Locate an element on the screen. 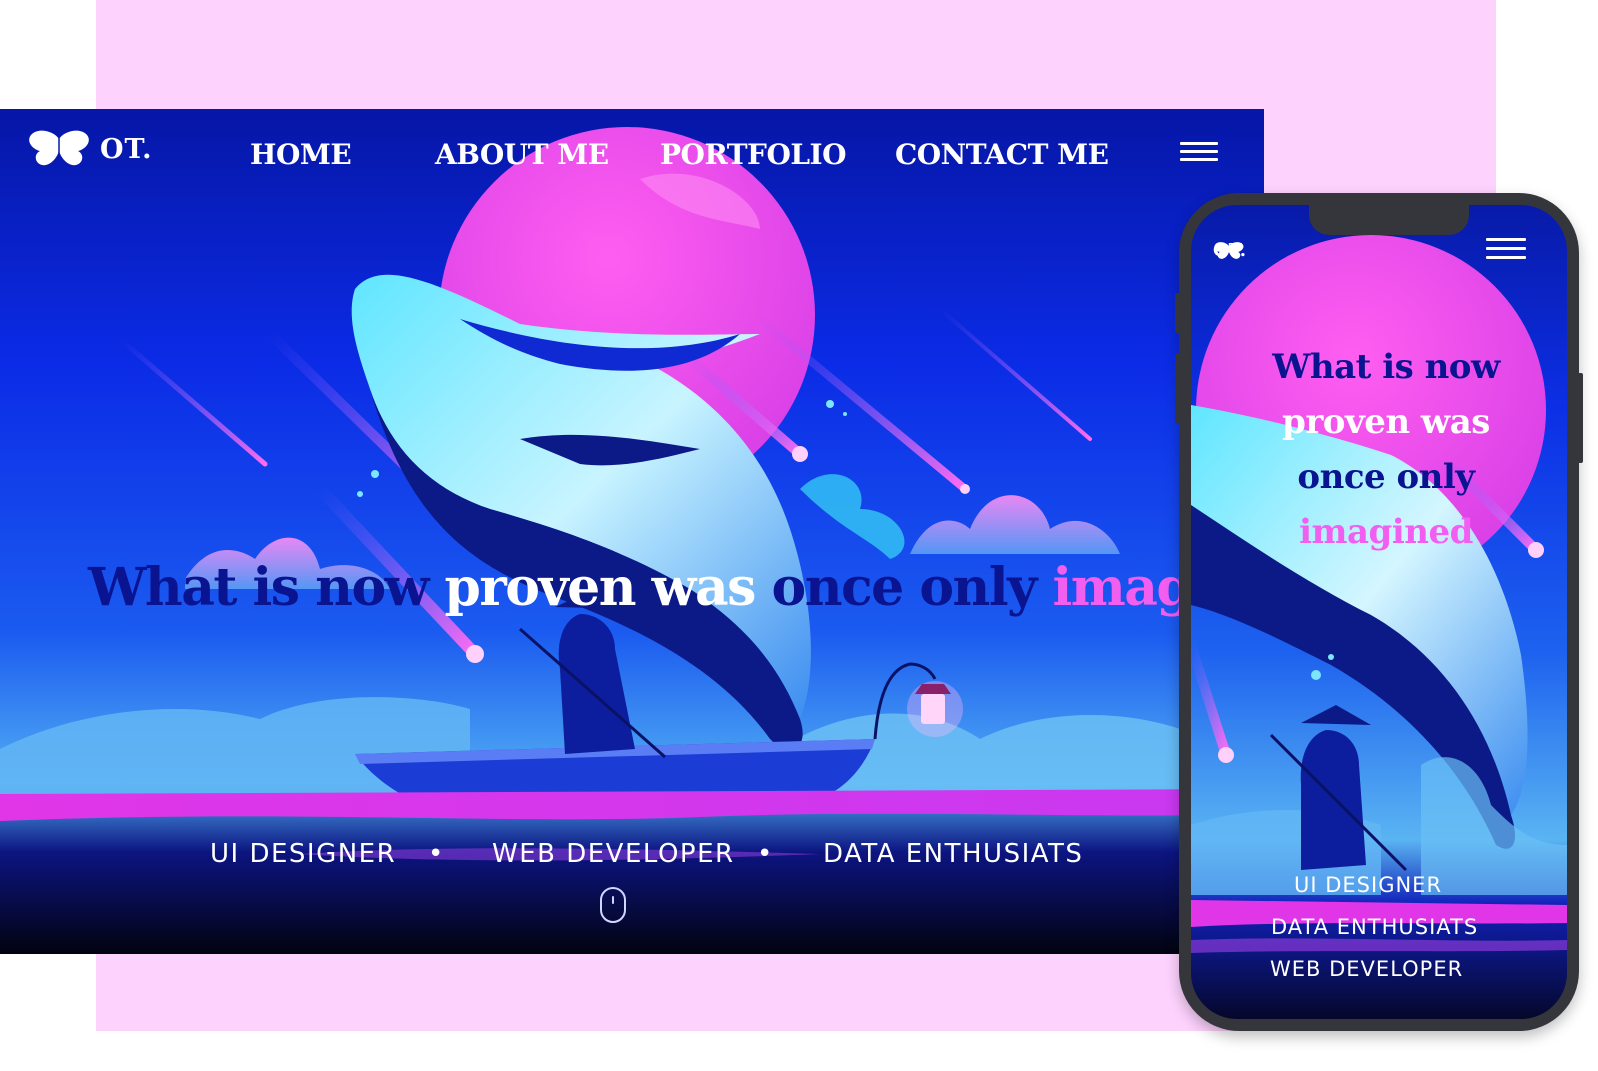  role-web-developer: WEB DEVELOPER is located at coordinates (613, 854).